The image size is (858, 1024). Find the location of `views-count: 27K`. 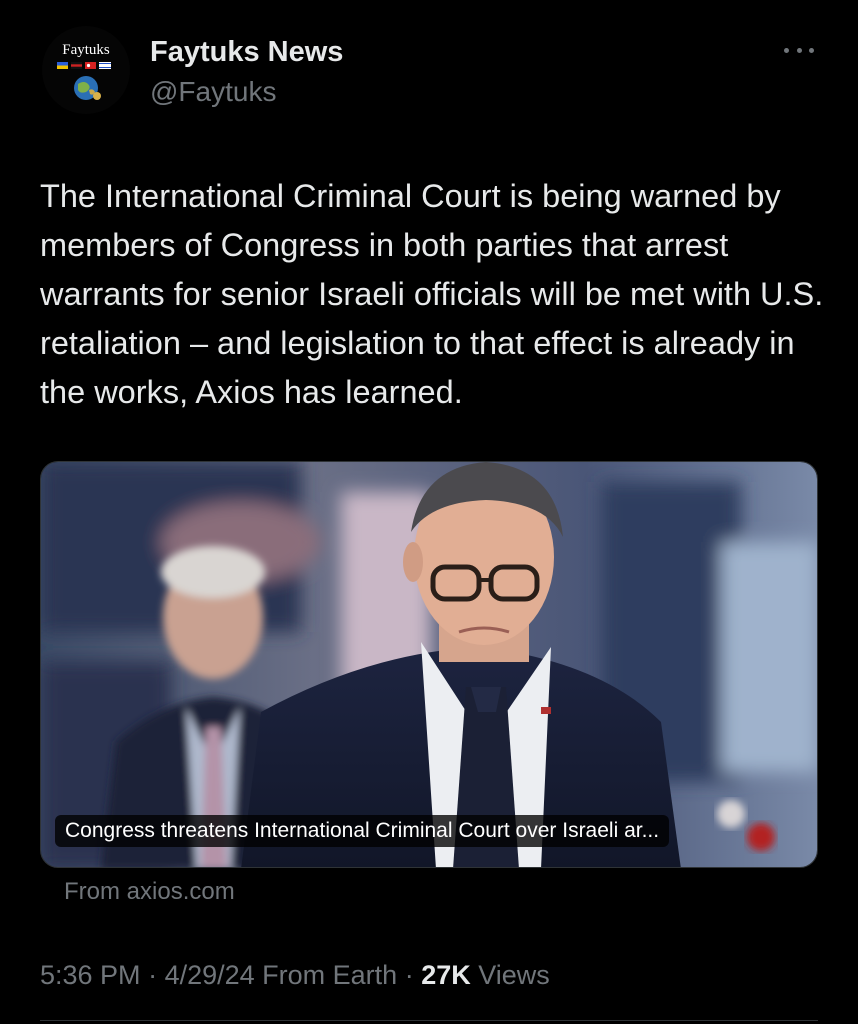

views-count: 27K is located at coordinates (446, 975).